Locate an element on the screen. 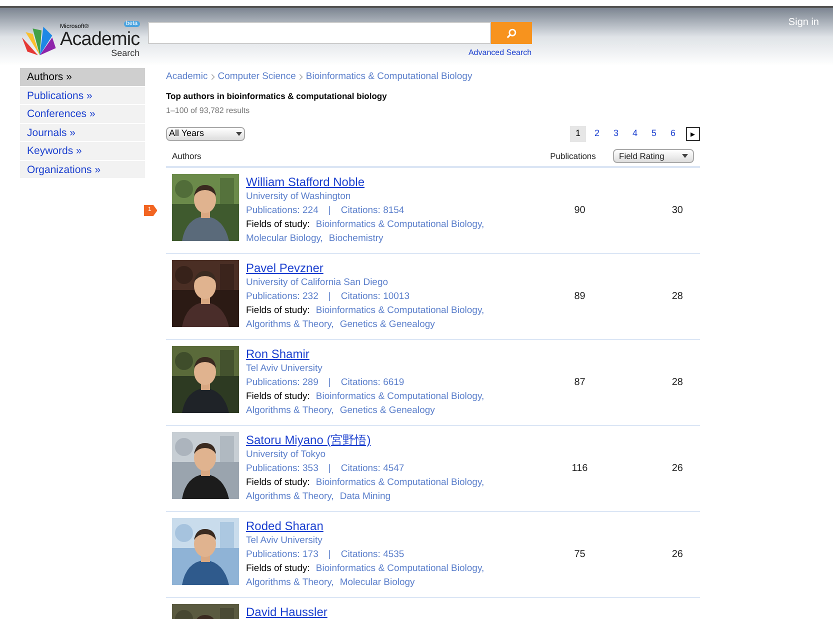 The height and width of the screenshot is (619, 833). breadcrumb-link: Bioinformatics & Computational Biology is located at coordinates (389, 77).